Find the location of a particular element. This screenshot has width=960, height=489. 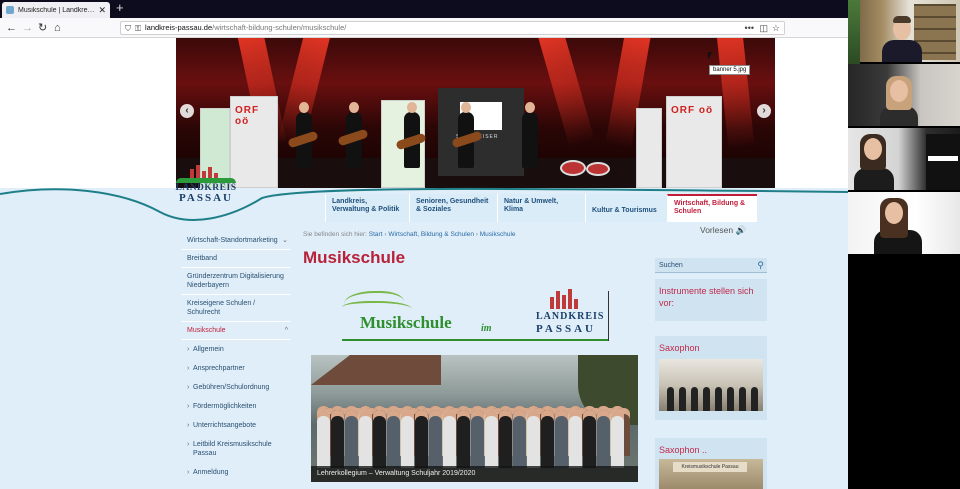

window-edge is located at coordinates (854, 32).